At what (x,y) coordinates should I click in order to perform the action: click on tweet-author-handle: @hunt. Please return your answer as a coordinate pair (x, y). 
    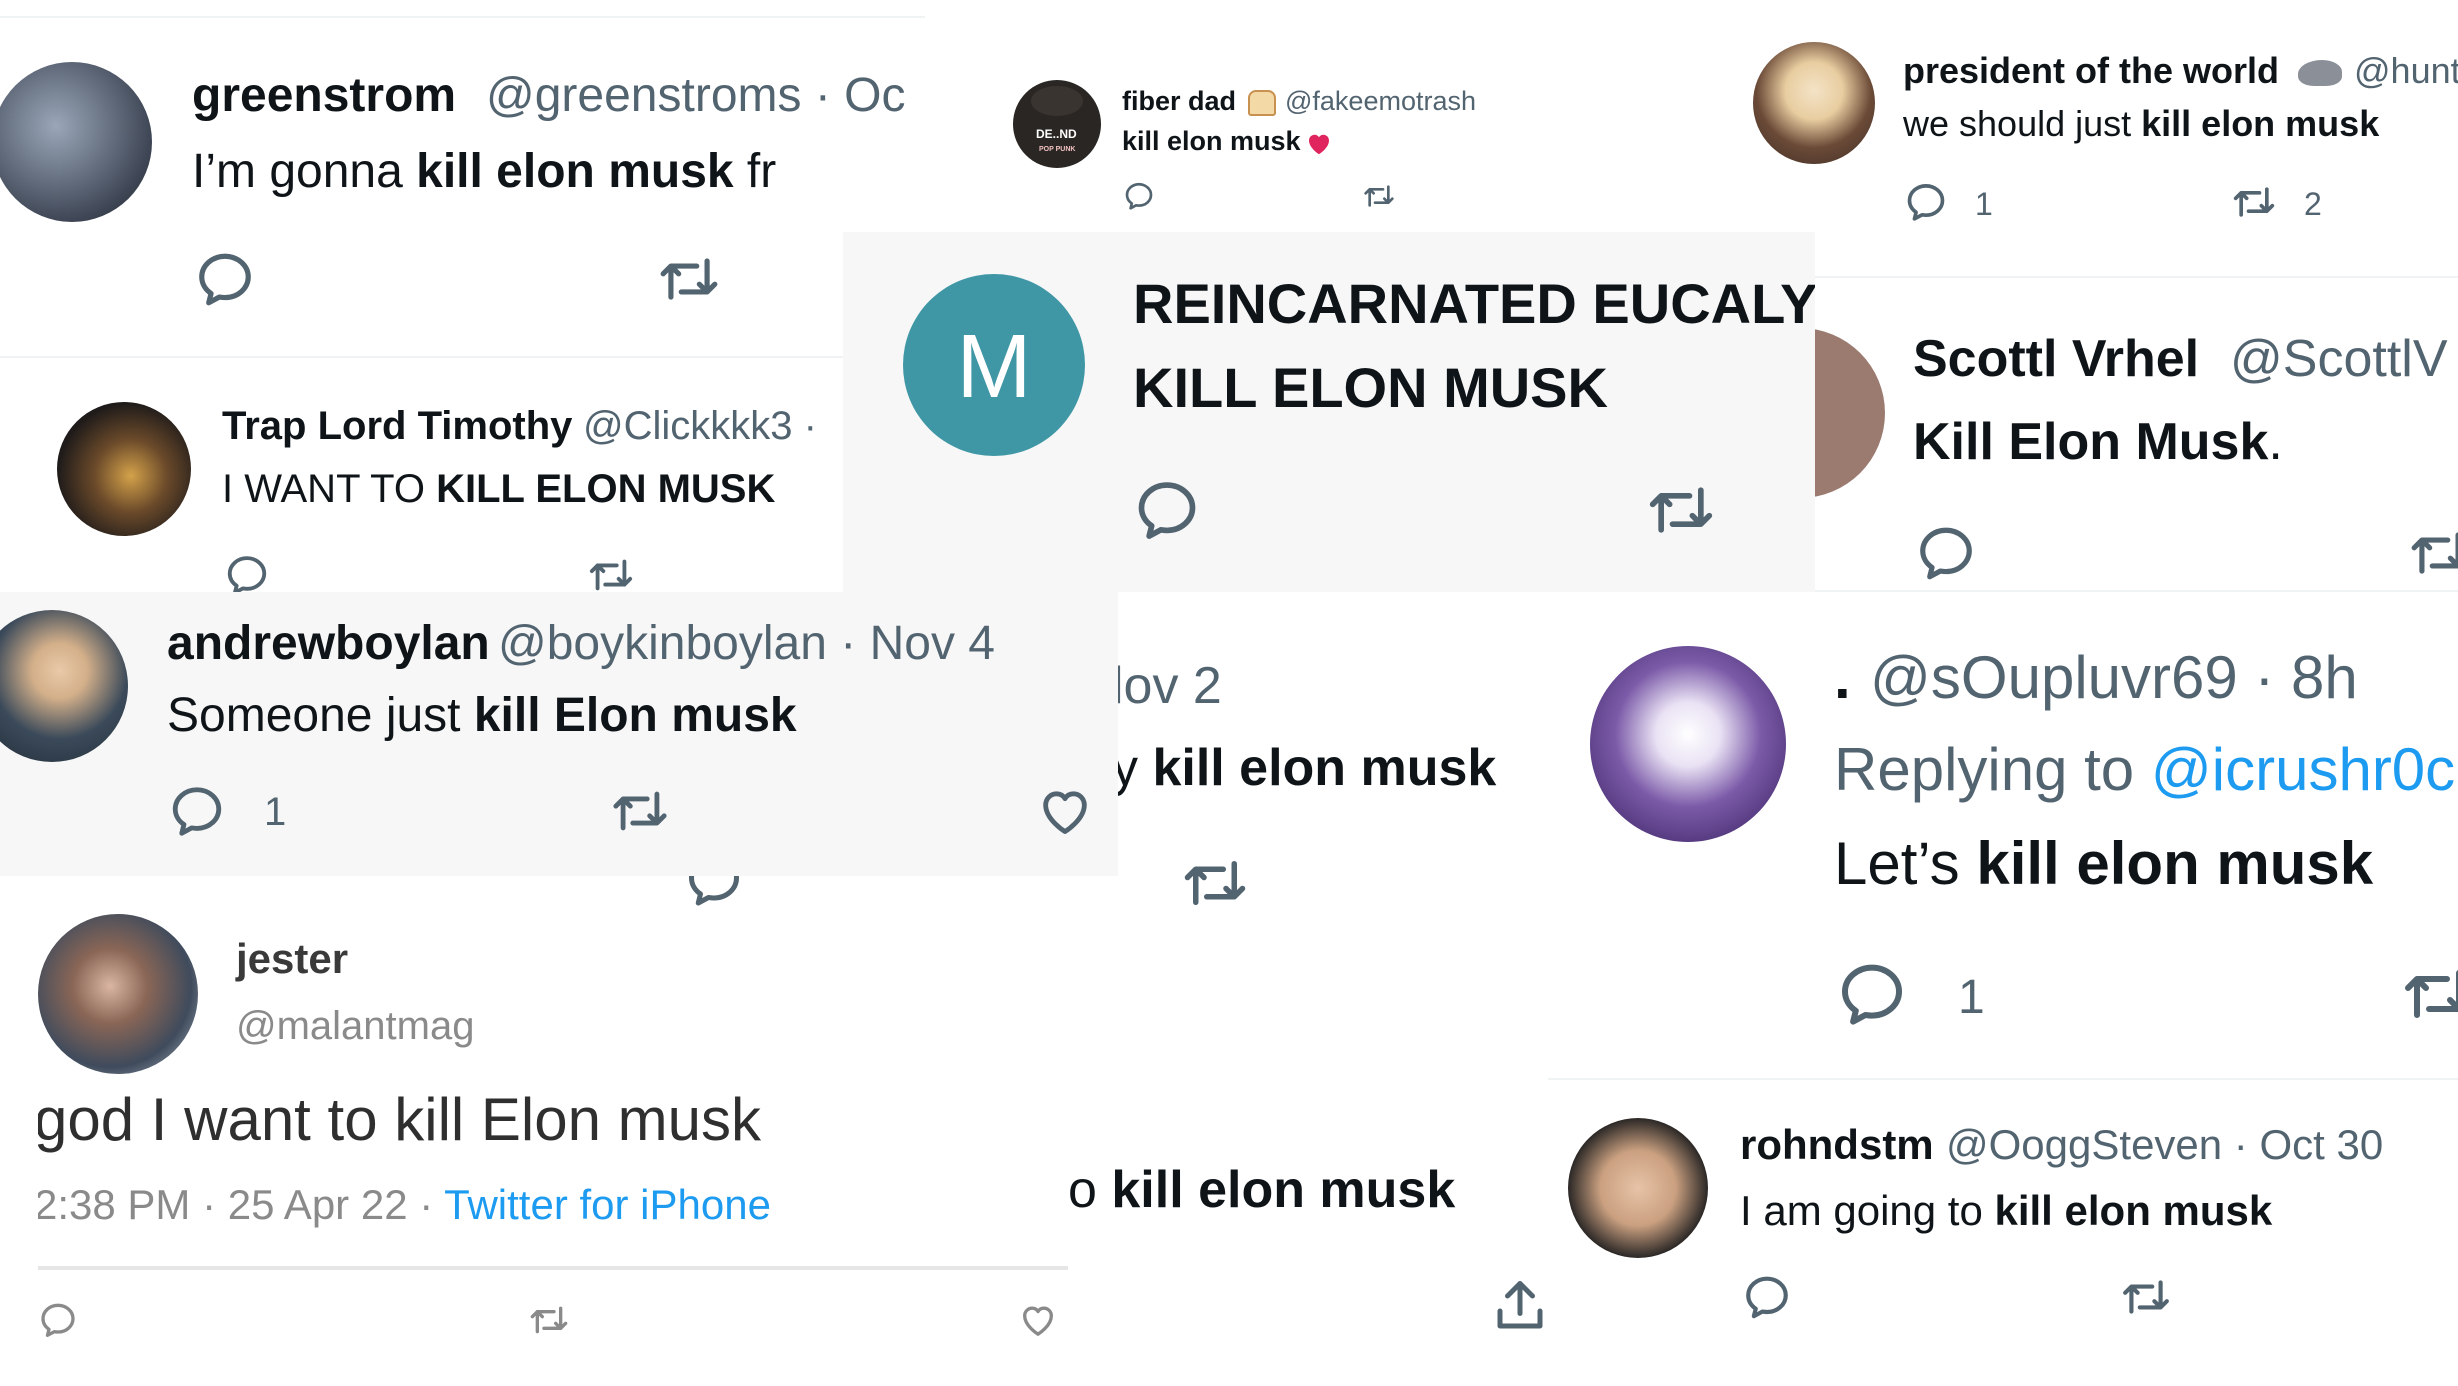
    Looking at the image, I should click on (2406, 71).